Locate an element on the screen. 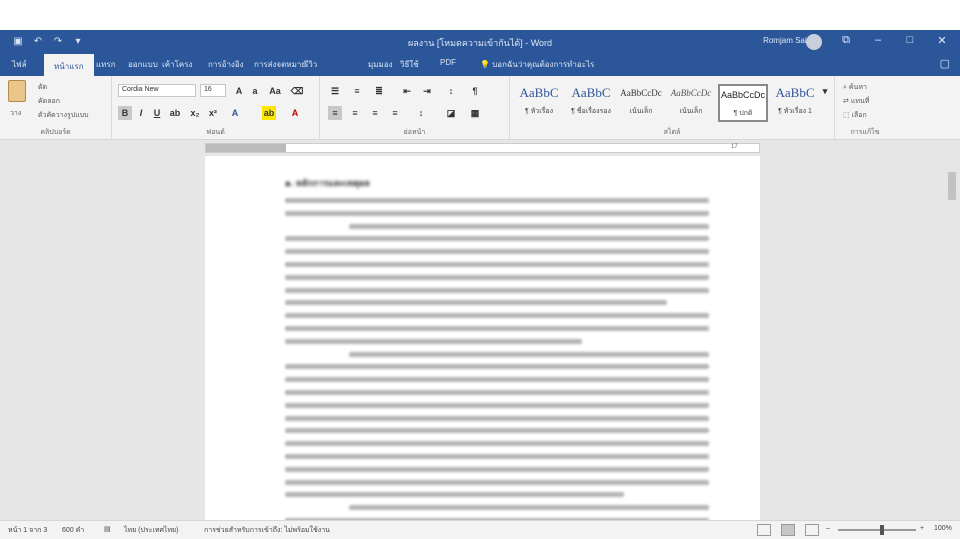 This screenshot has width=960, height=539. select-button: ⬚ เลือก is located at coordinates (855, 115).